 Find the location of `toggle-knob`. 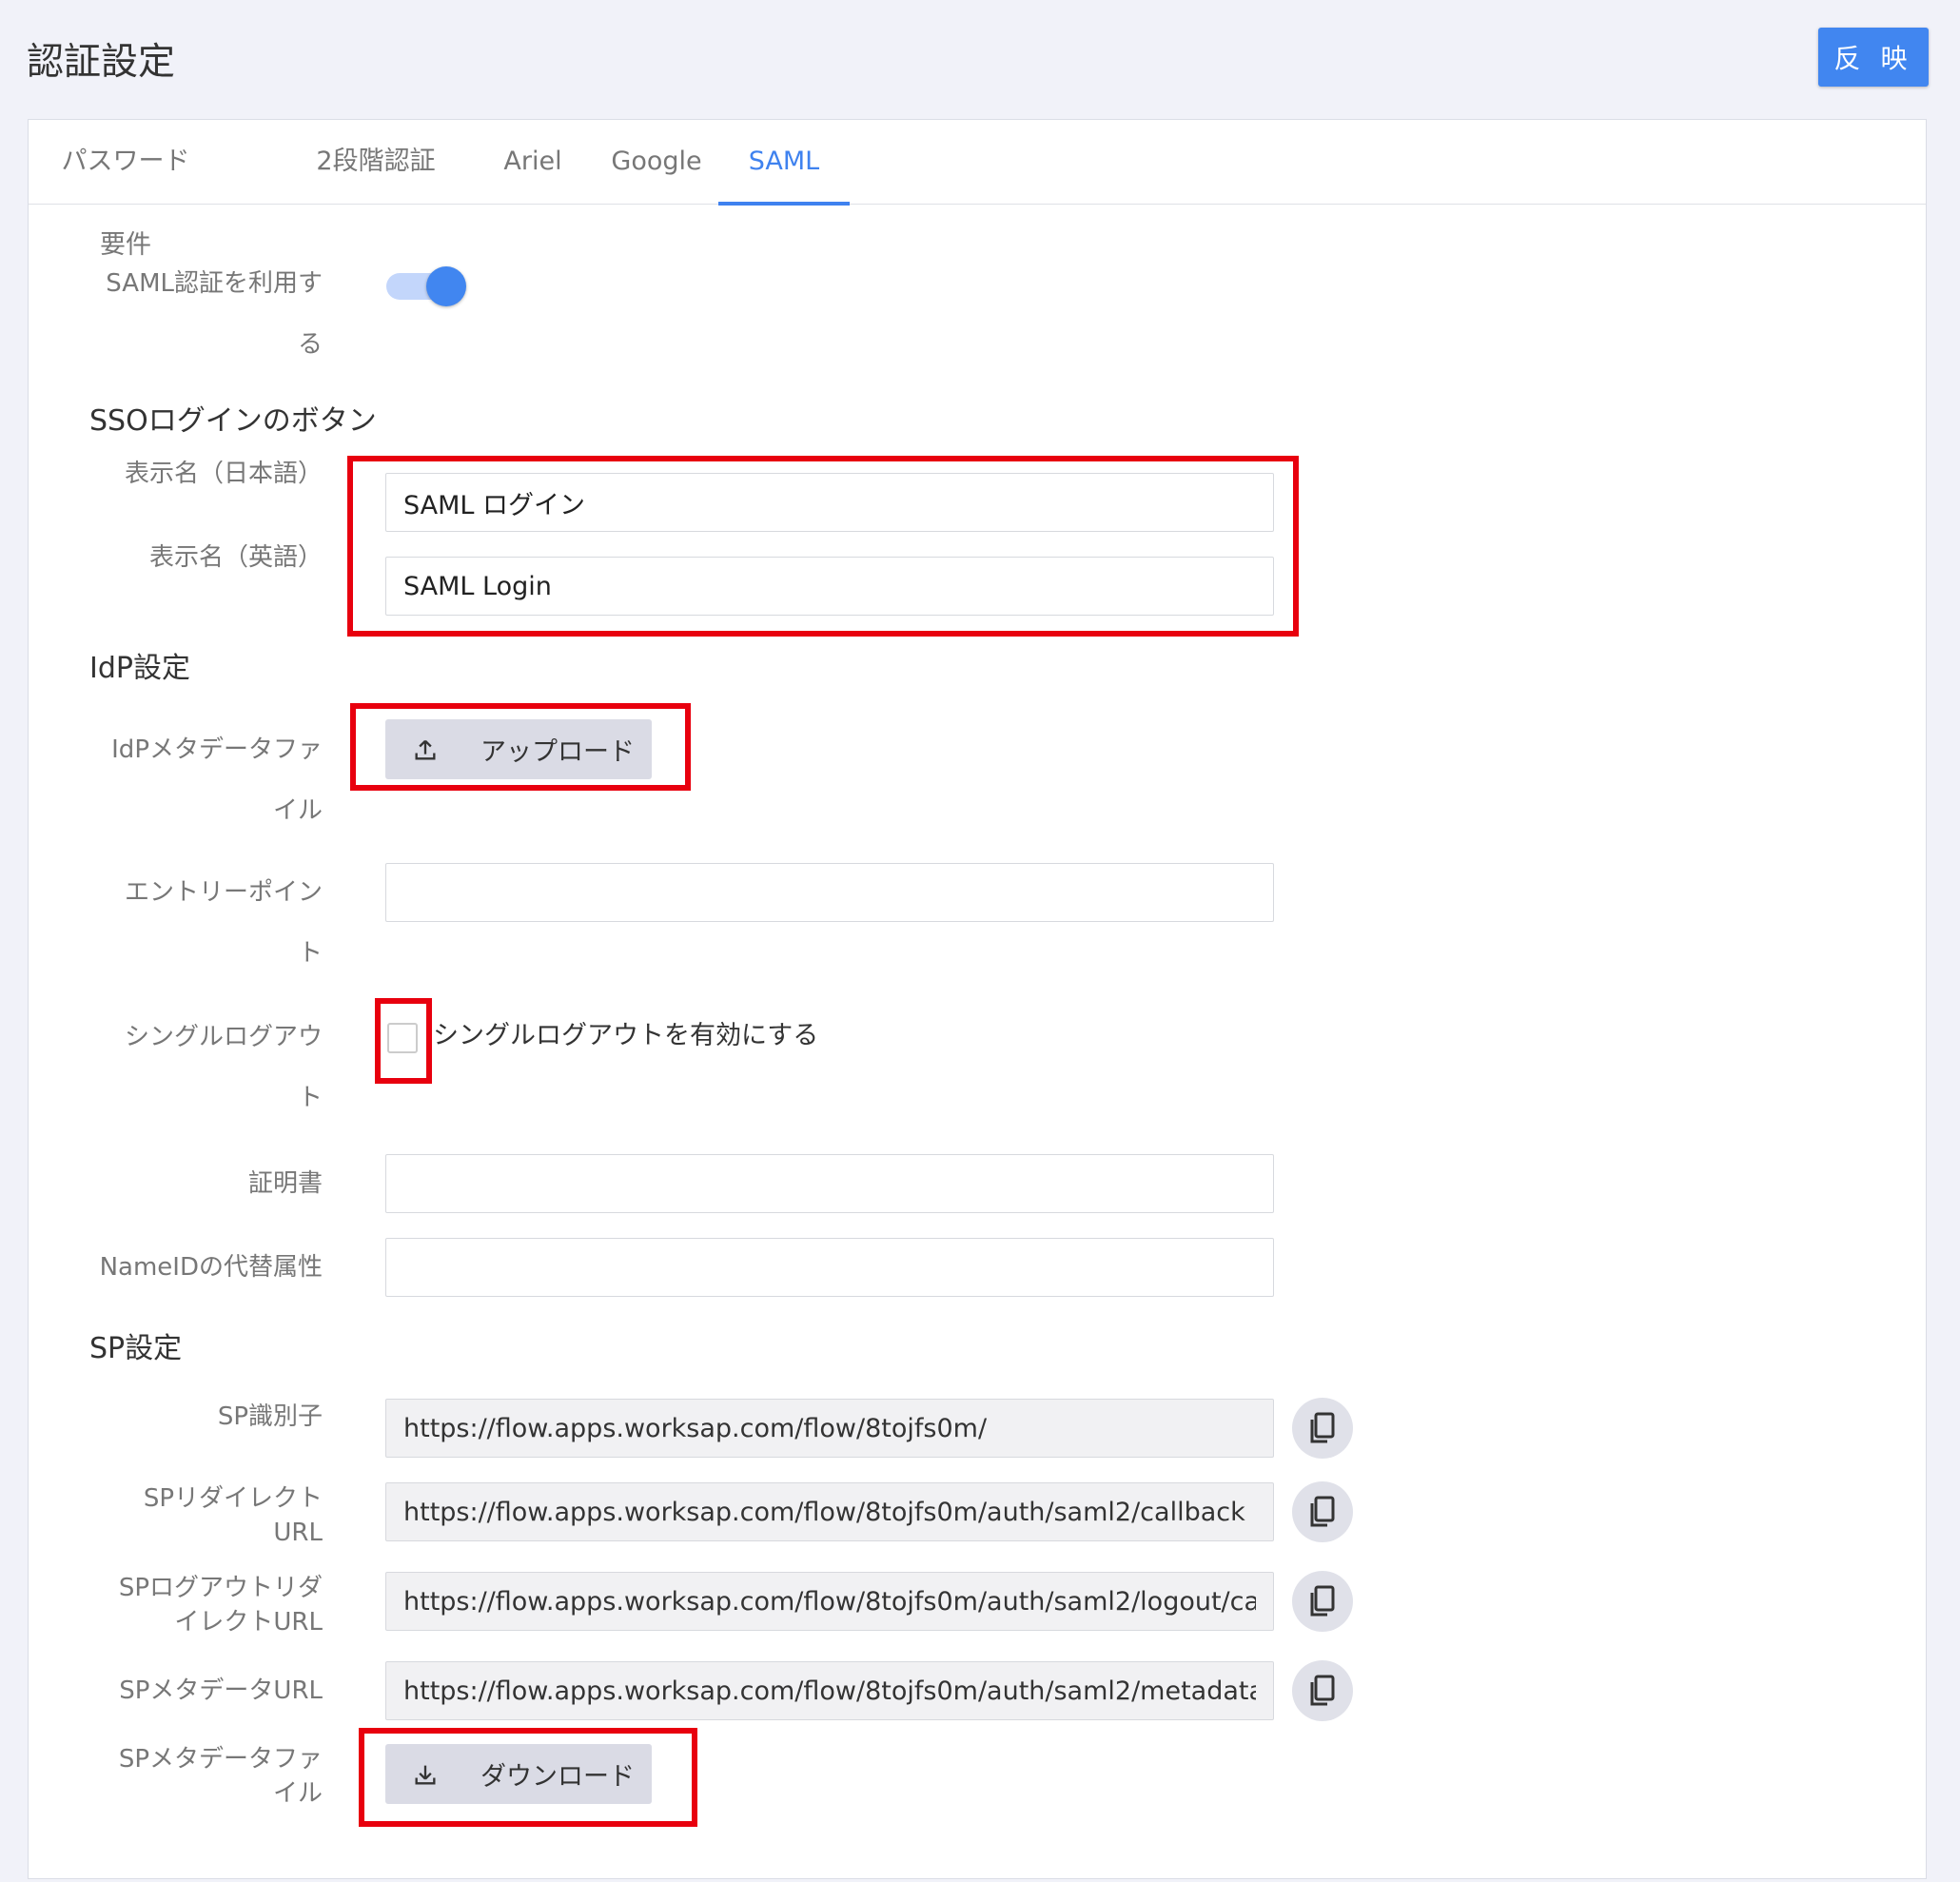

toggle-knob is located at coordinates (446, 286).